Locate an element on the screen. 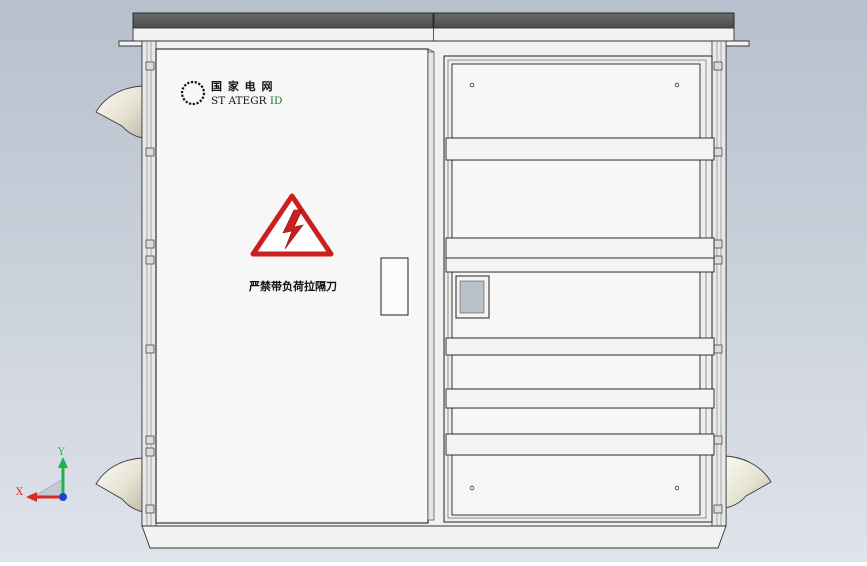 This screenshot has width=867, height=566. panel-bottom is located at coordinates (576, 485).